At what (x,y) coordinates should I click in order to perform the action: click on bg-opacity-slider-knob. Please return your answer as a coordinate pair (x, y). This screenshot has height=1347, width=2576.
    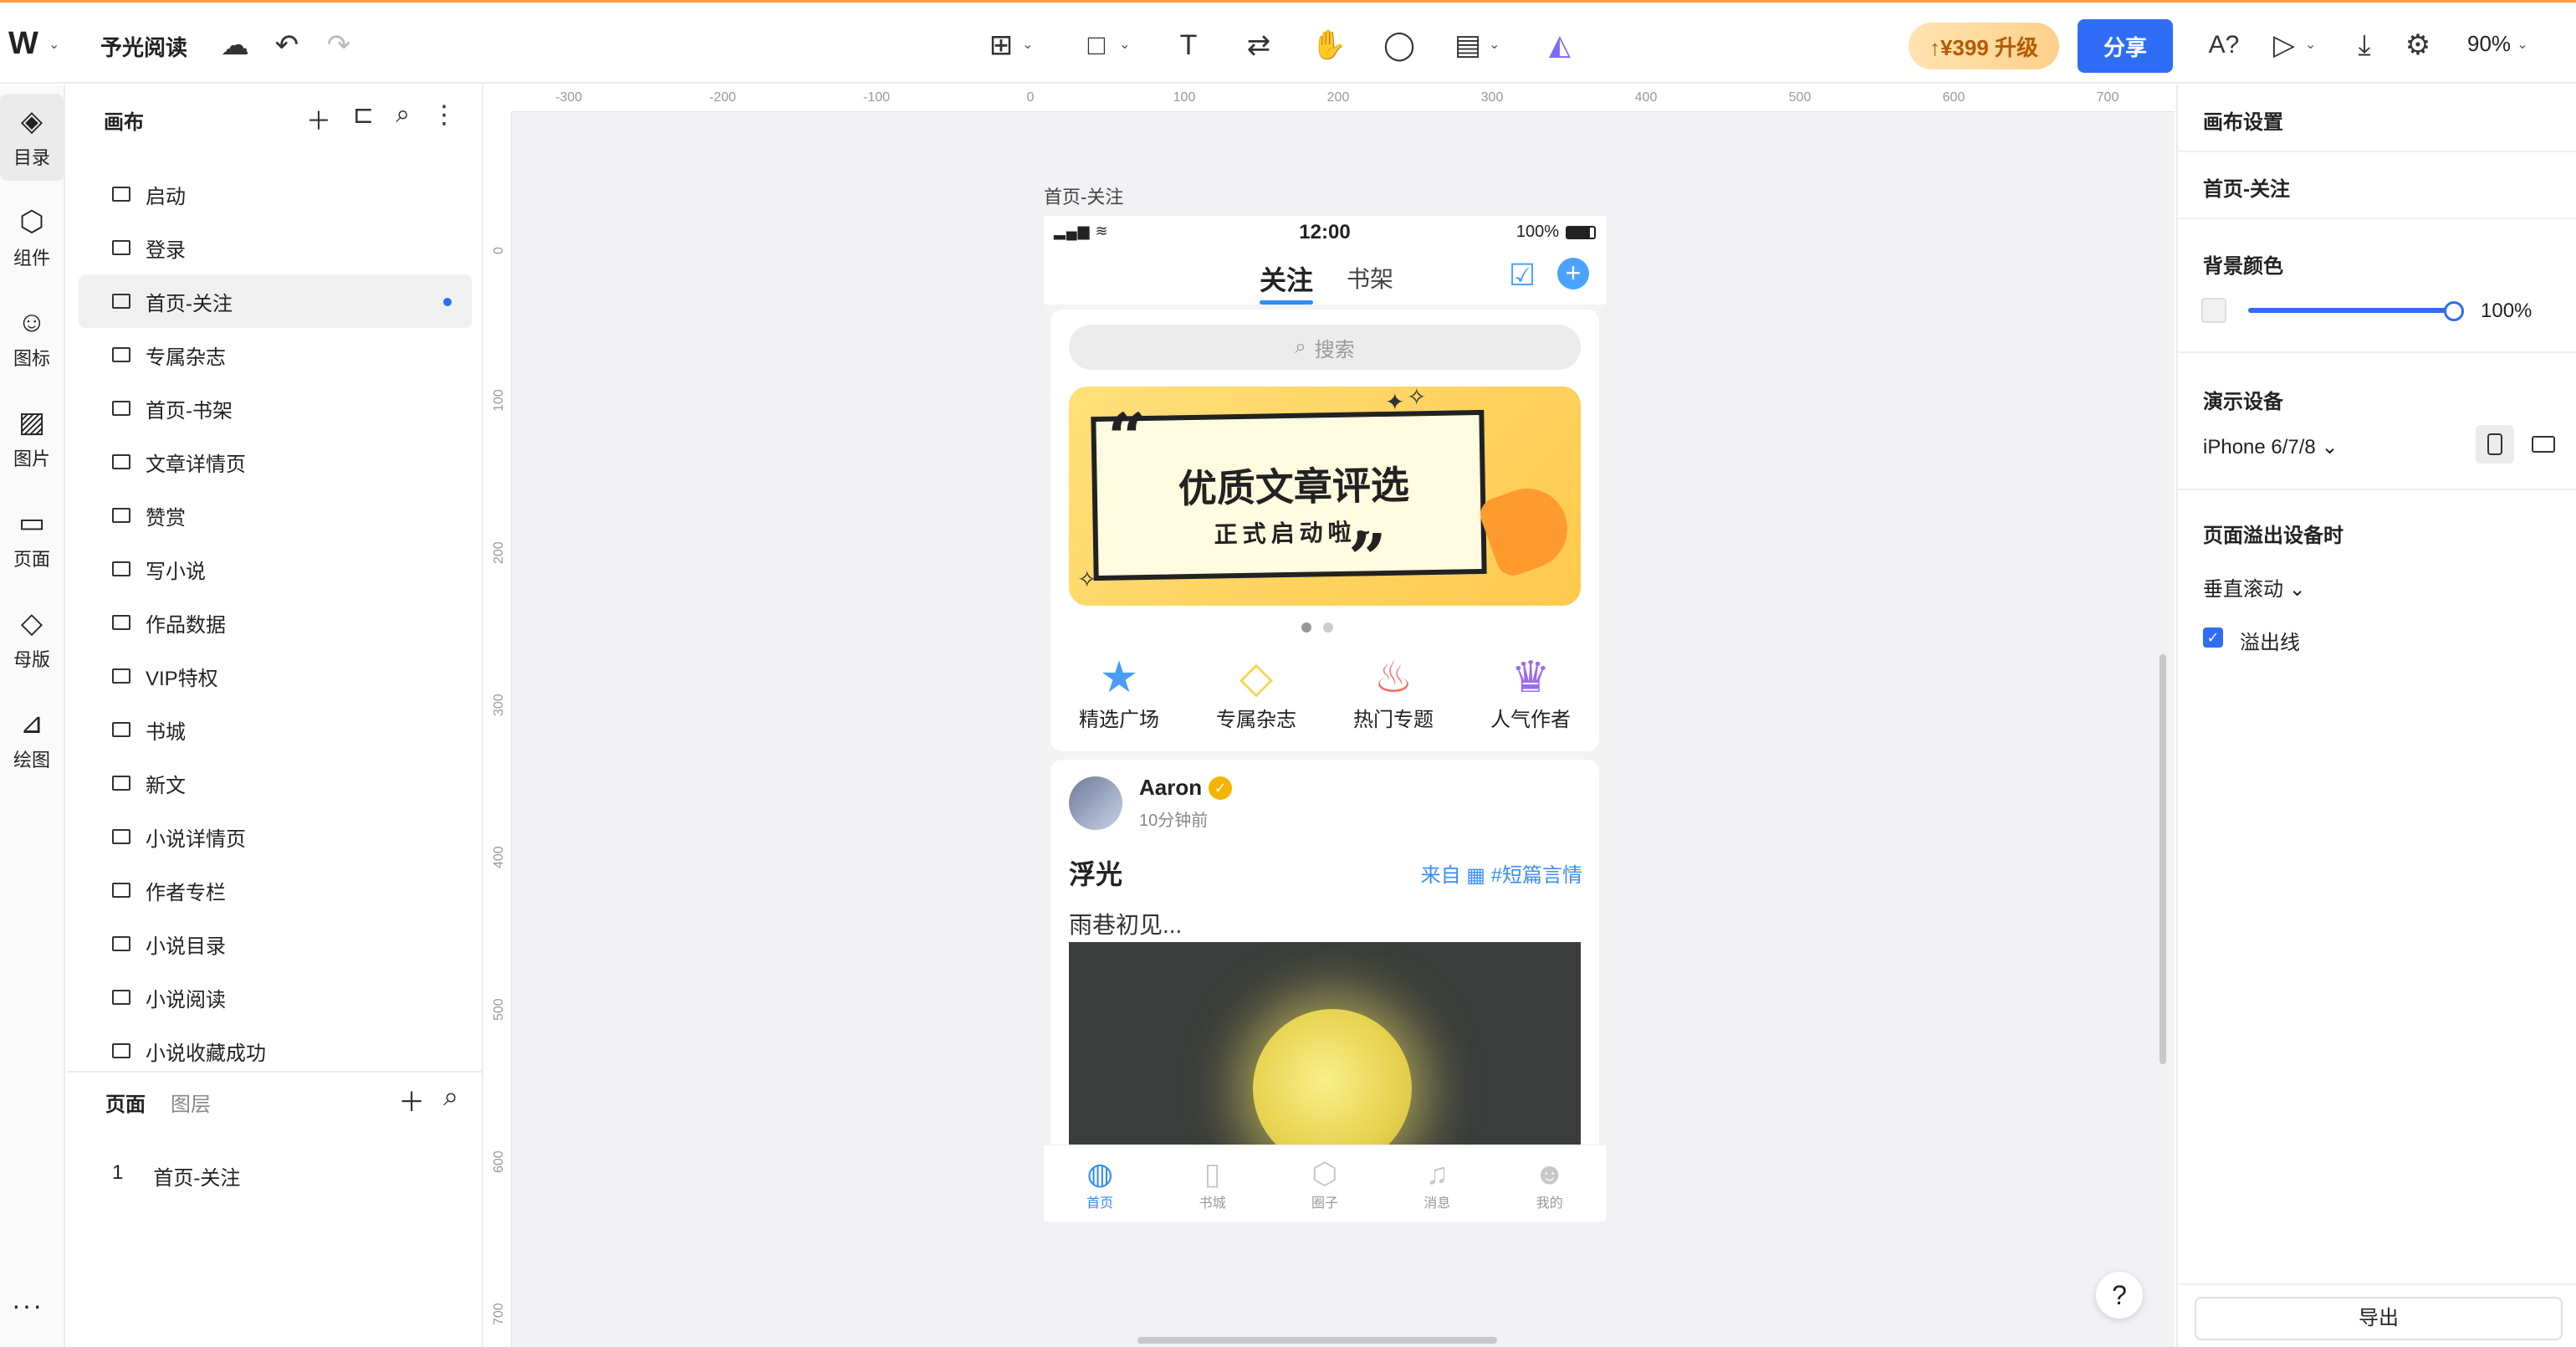
    Looking at the image, I should click on (2454, 311).